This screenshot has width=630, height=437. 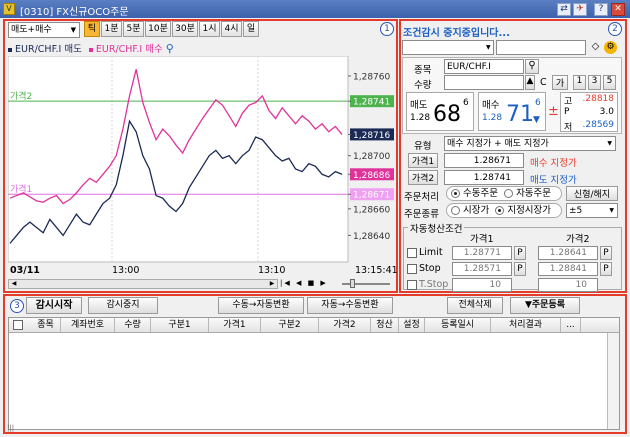 What do you see at coordinates (610, 47) in the screenshot?
I see `gear-icon: ⚙` at bounding box center [610, 47].